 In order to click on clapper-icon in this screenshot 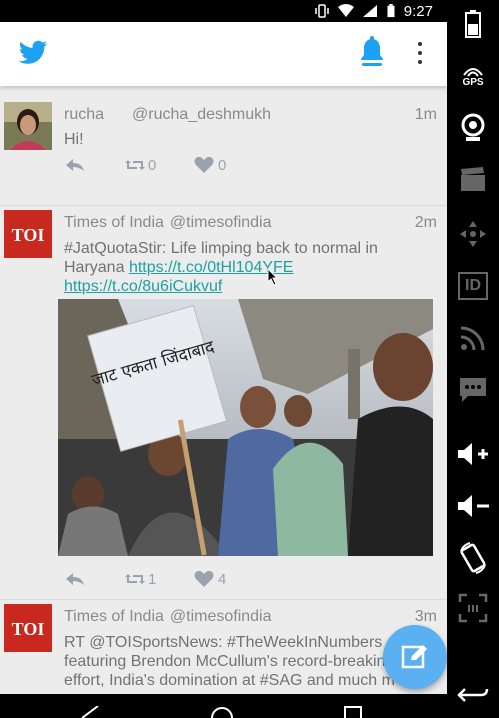, I will do `click(473, 179)`.